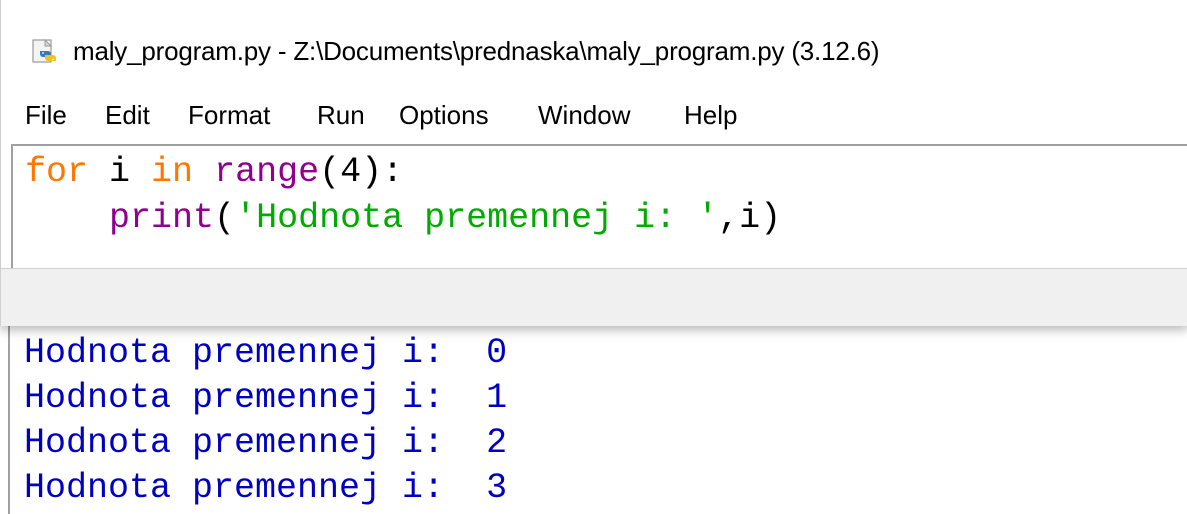 This screenshot has height=514, width=1187. Describe the element at coordinates (266, 488) in the screenshot. I see `output-line: Hodnota premennej i: 3` at that location.